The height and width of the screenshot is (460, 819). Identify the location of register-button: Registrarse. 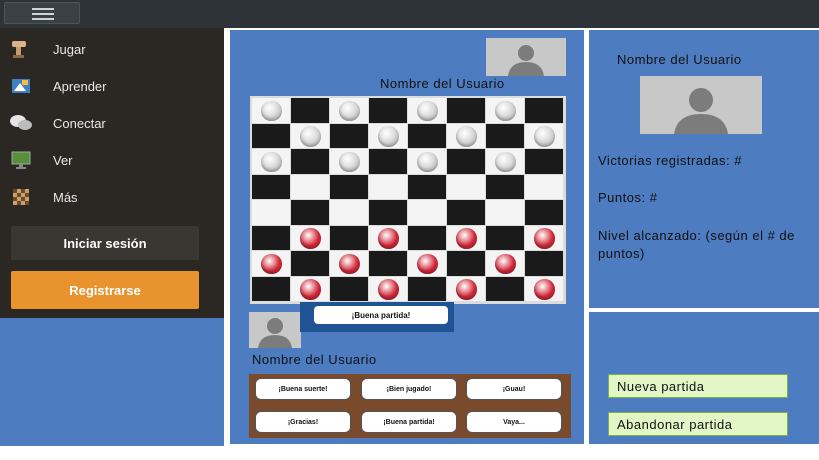
(105, 290).